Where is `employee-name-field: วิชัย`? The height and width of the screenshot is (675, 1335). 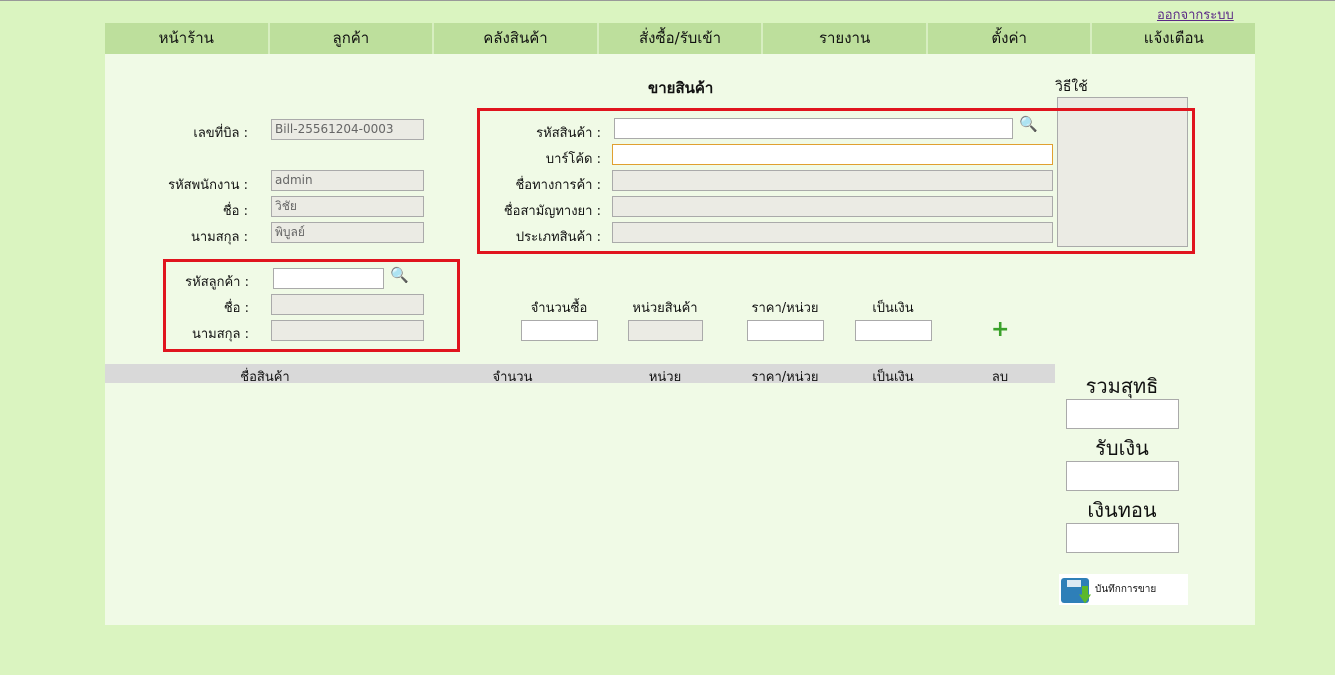 employee-name-field: วิชัย is located at coordinates (347, 206).